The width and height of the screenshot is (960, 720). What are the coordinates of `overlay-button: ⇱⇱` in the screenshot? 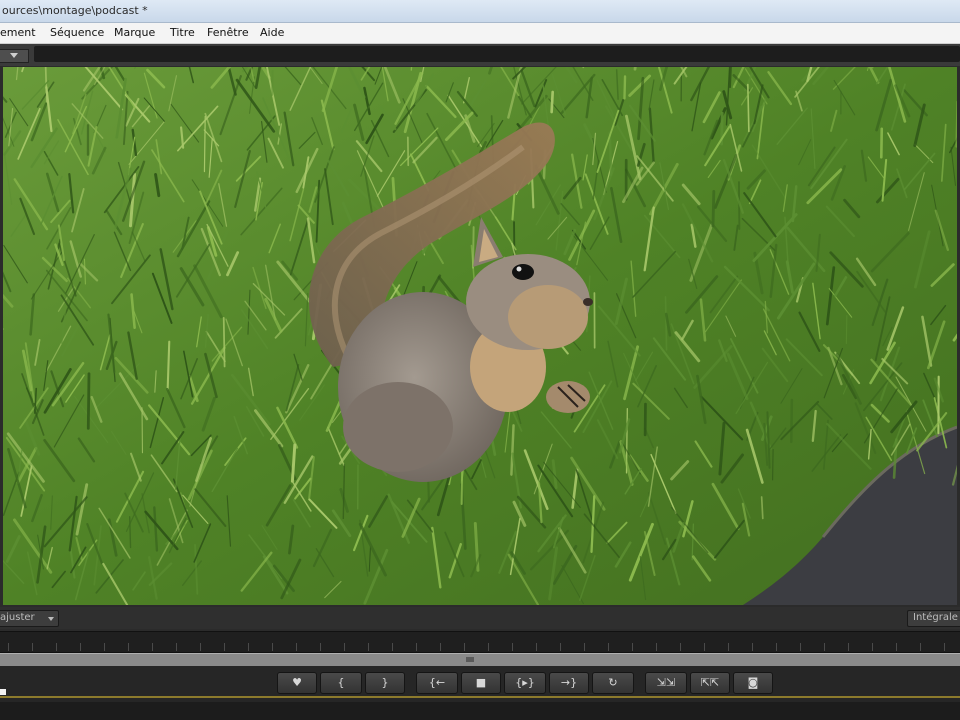 It's located at (710, 683).